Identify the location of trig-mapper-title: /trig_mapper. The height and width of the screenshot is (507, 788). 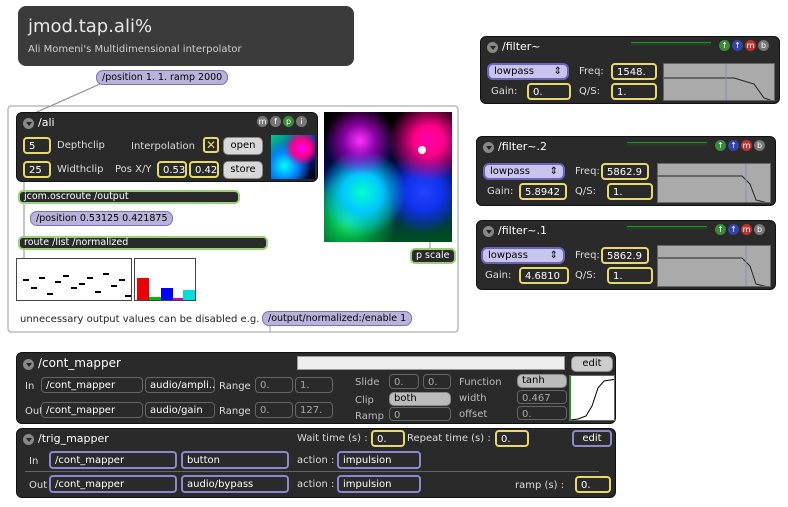
(66, 438).